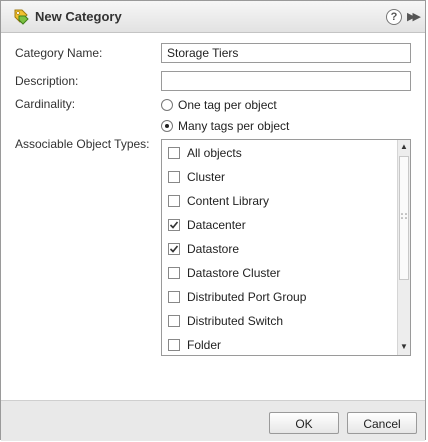  I want to click on list-item-content-library: Content Library, so click(218, 201).